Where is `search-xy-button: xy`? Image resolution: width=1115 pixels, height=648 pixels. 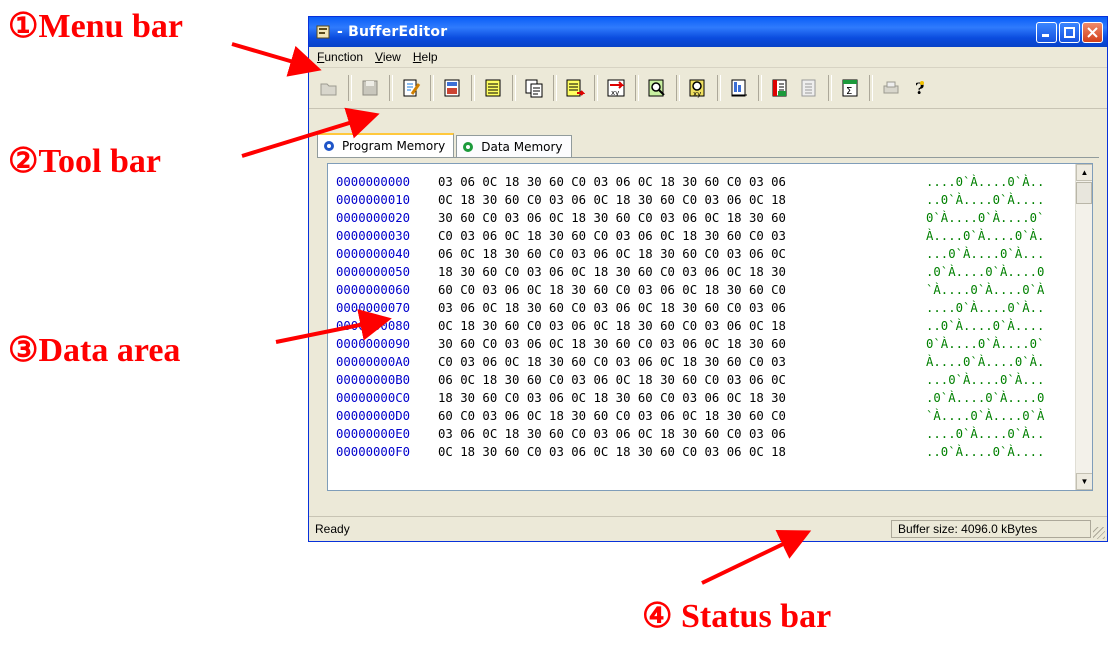 search-xy-button: xy is located at coordinates (697, 88).